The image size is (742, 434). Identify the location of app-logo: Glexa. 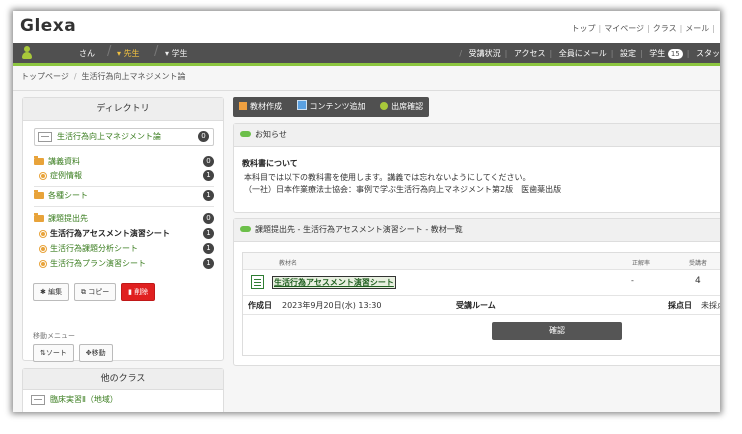
(48, 26).